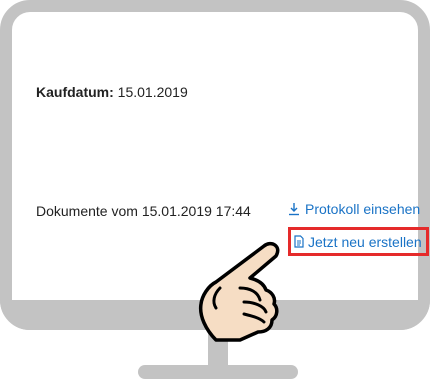 The width and height of the screenshot is (430, 381). I want to click on recreate-now-link: Jetzt neu erstellen, so click(358, 241).